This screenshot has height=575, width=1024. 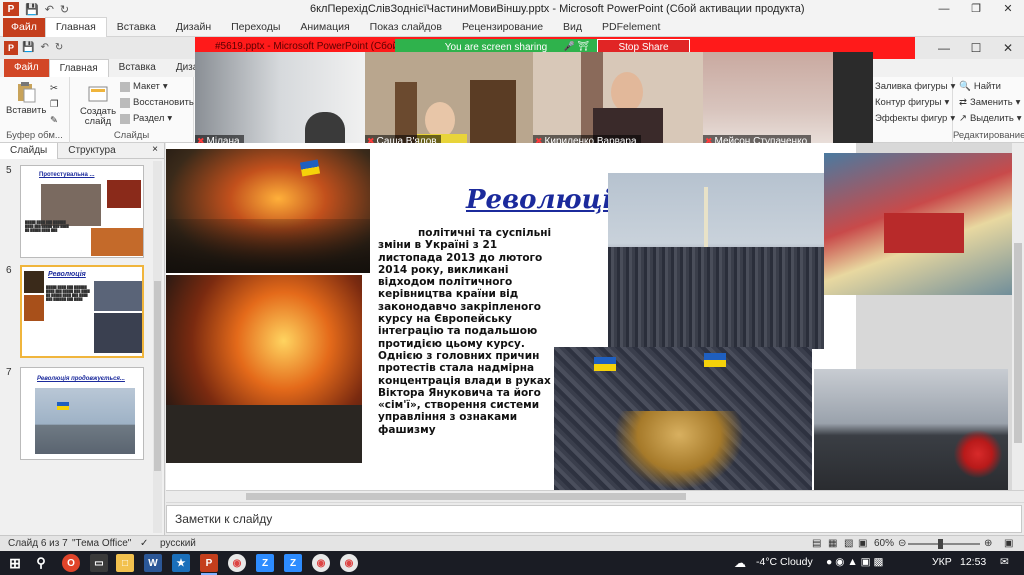 I want to click on memorial-photo, so click(x=924, y=224).